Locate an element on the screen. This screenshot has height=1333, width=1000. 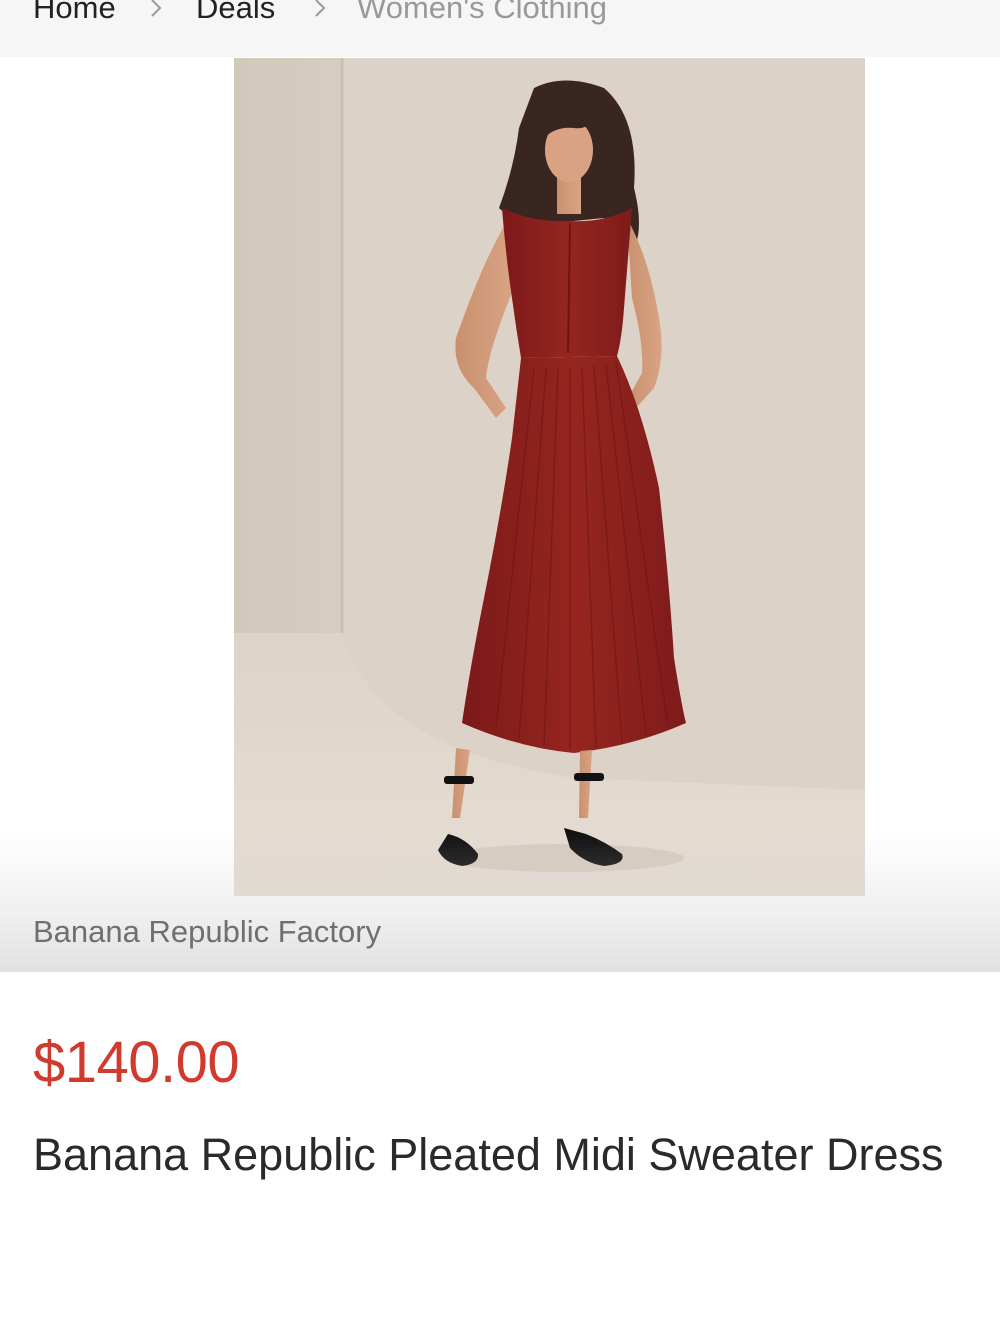
breadcrumb: Home Deals Women's Clothing is located at coordinates (500, 28).